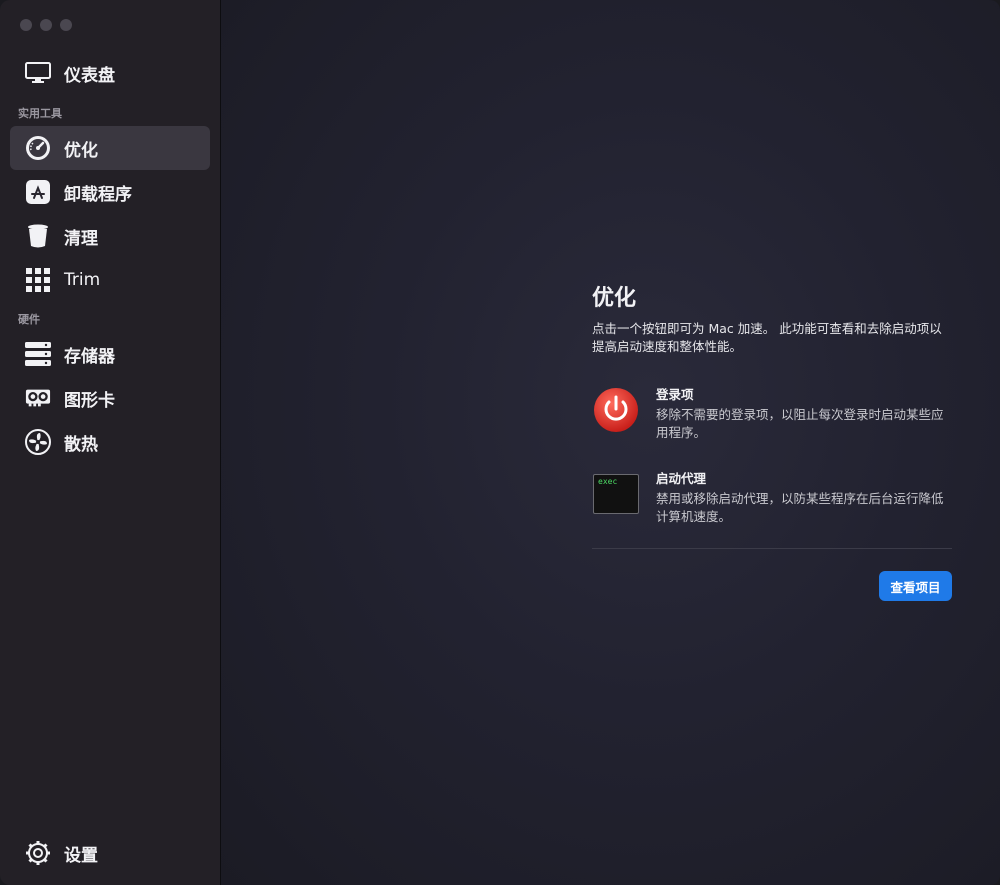 The image size is (1000, 885). What do you see at coordinates (38, 354) in the screenshot?
I see `storage-drive-icon` at bounding box center [38, 354].